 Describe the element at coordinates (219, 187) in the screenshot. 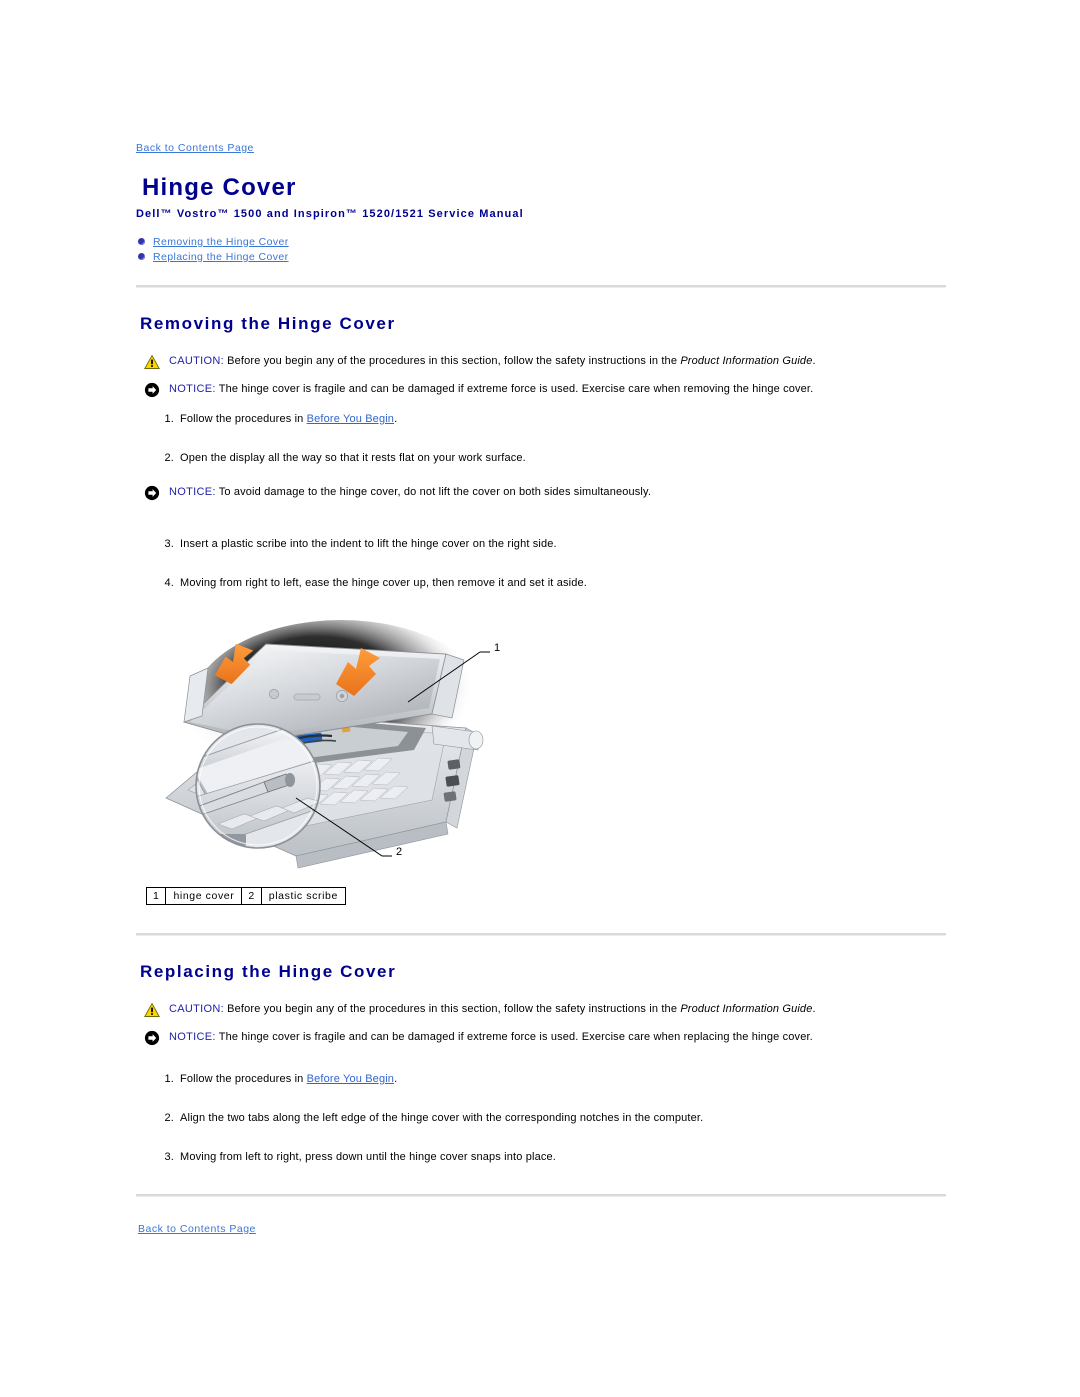

I see `page-title: Hinge Cover` at that location.